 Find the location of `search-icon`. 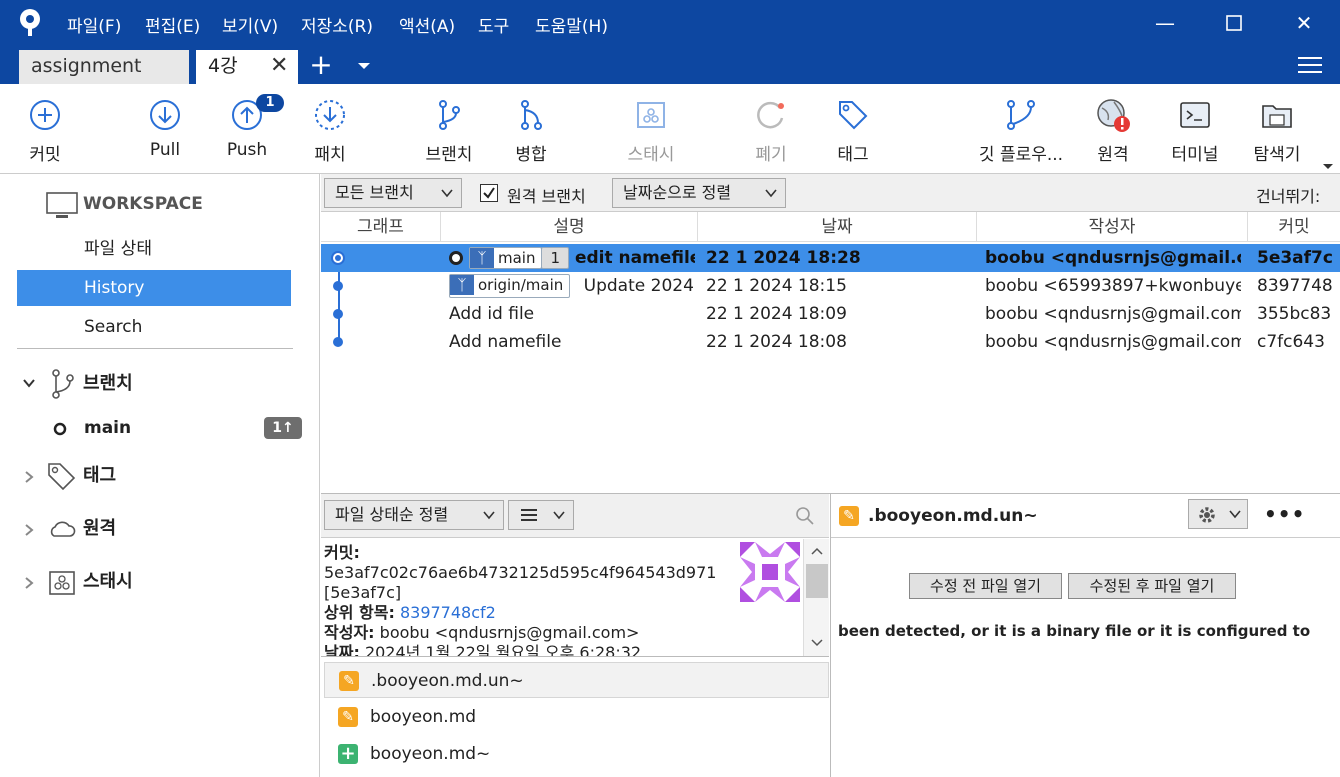

search-icon is located at coordinates (805, 516).